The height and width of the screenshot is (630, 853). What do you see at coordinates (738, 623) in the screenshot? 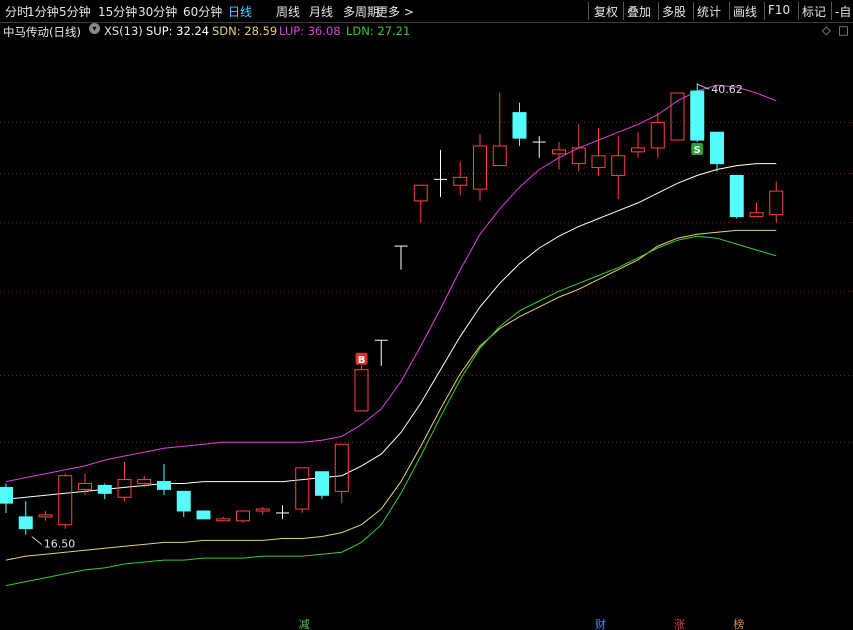
I see `event-marker: 榜` at bounding box center [738, 623].